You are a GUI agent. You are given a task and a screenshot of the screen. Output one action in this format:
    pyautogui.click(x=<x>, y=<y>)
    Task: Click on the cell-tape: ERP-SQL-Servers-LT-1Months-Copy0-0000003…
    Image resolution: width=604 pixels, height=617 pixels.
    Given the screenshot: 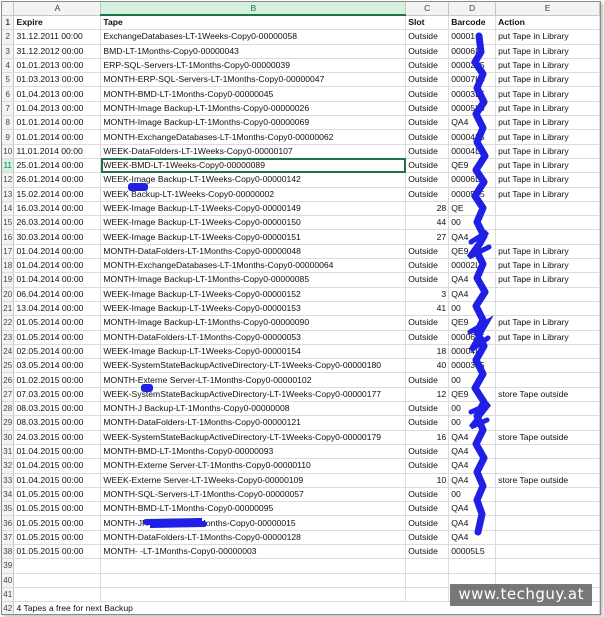 What is the action you would take?
    pyautogui.click(x=253, y=66)
    